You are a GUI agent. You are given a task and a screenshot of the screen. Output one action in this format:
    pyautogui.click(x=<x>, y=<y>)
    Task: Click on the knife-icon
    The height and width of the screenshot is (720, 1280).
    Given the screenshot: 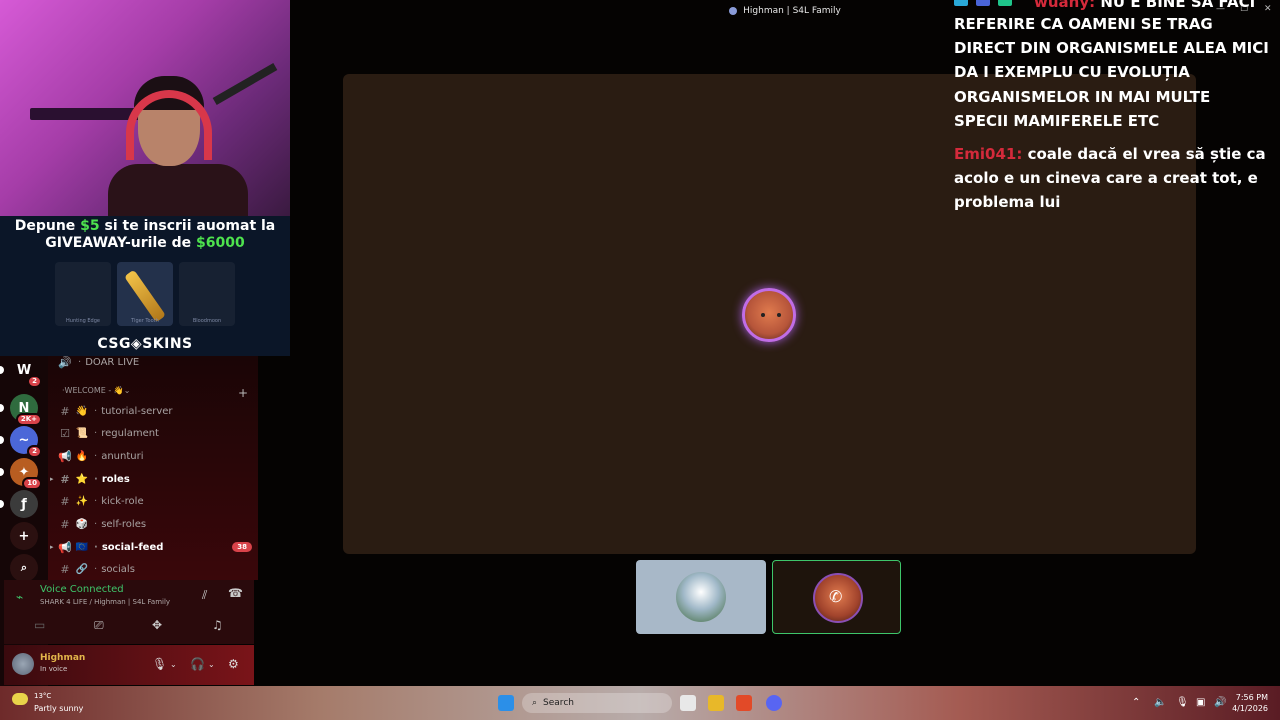 What is the action you would take?
    pyautogui.click(x=145, y=296)
    